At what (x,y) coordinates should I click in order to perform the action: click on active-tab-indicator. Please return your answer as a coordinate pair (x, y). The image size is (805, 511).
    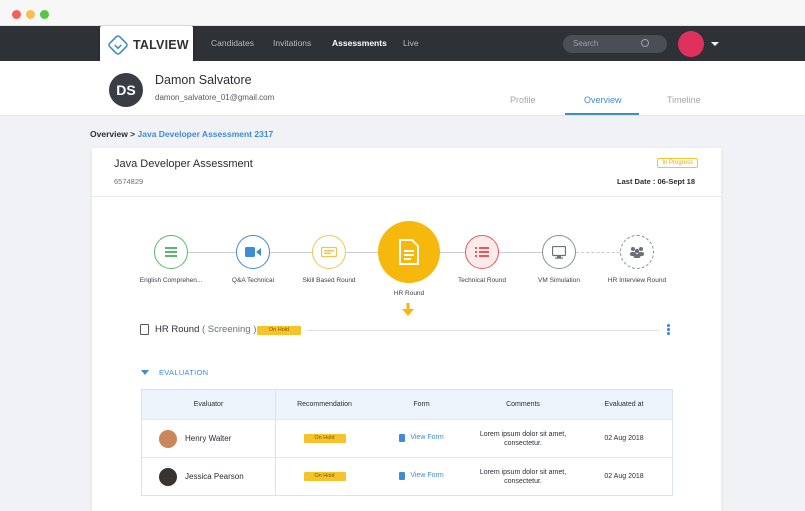
    Looking at the image, I should click on (602, 114).